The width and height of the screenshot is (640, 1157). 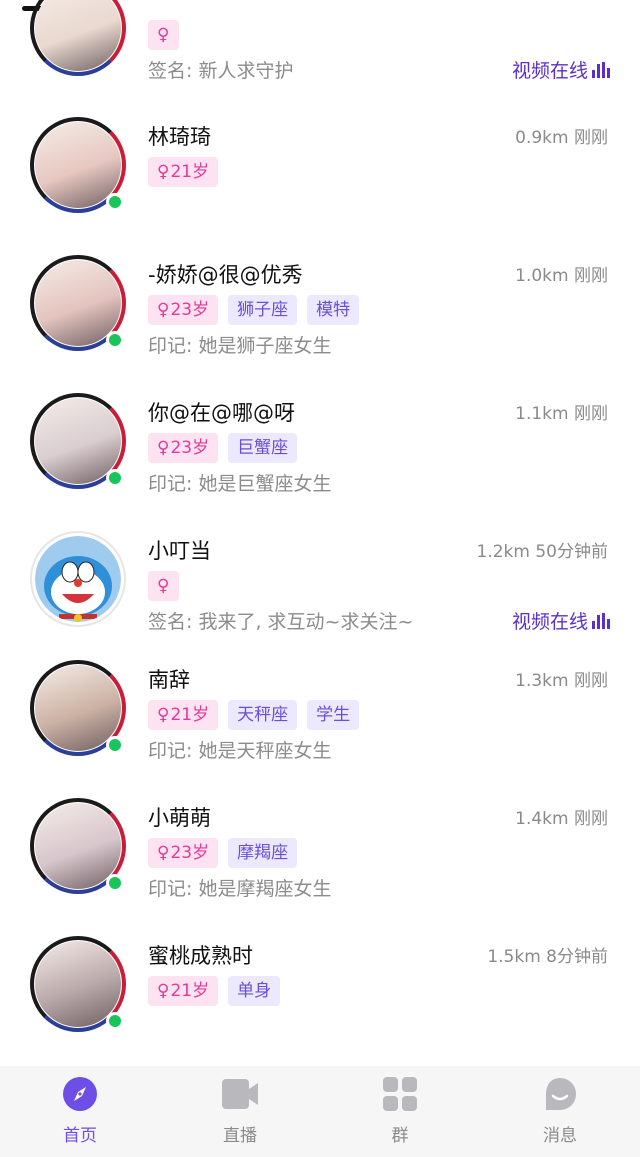 I want to click on user-row: 林琦琦 0.9km 刚刚 ♀ 21岁, so click(x=320, y=168).